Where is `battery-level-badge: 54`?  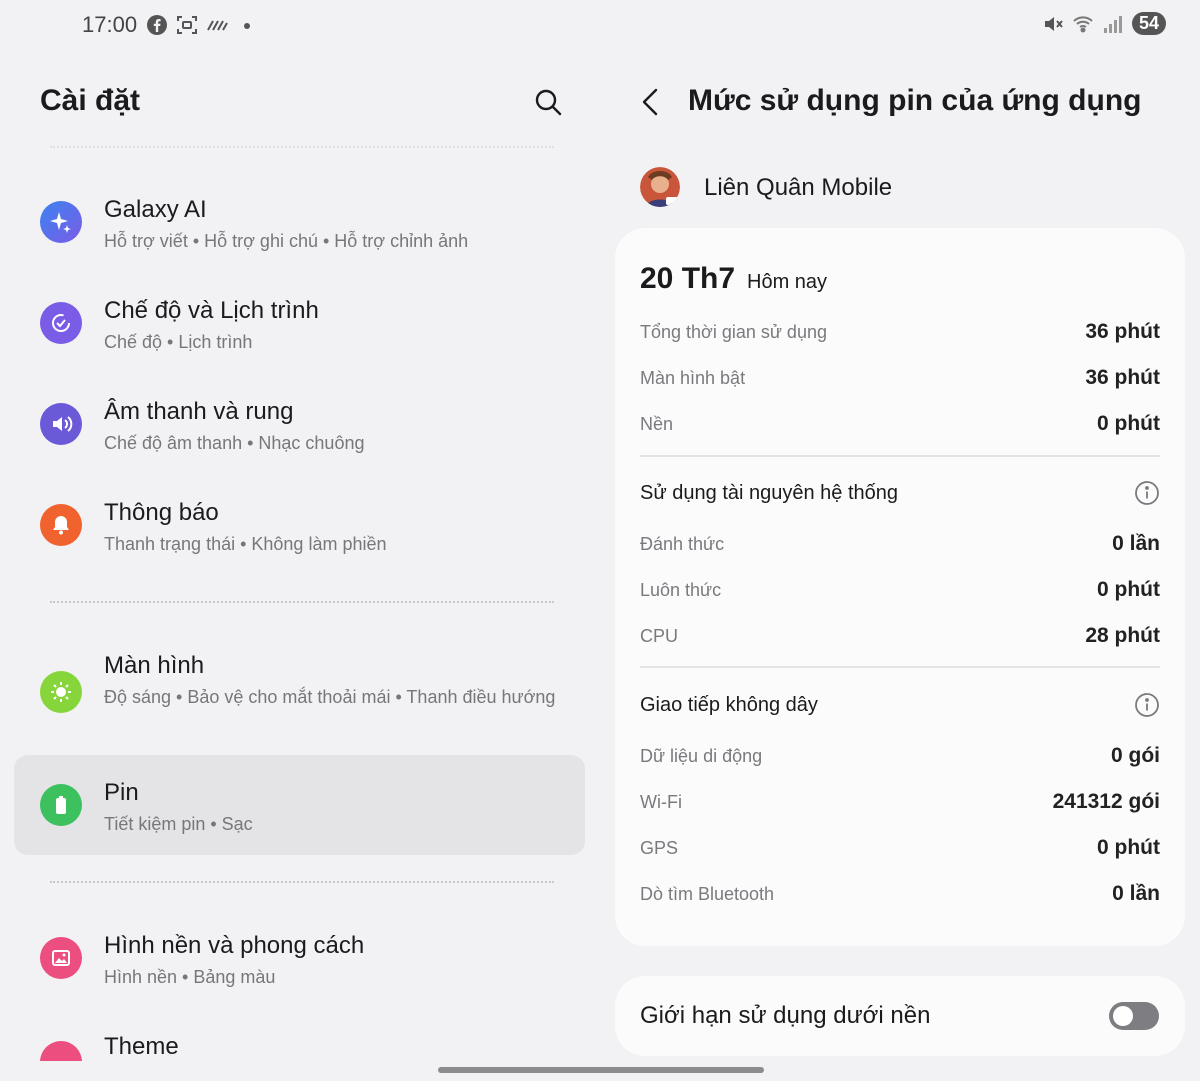
battery-level-badge: 54 is located at coordinates (1148, 23).